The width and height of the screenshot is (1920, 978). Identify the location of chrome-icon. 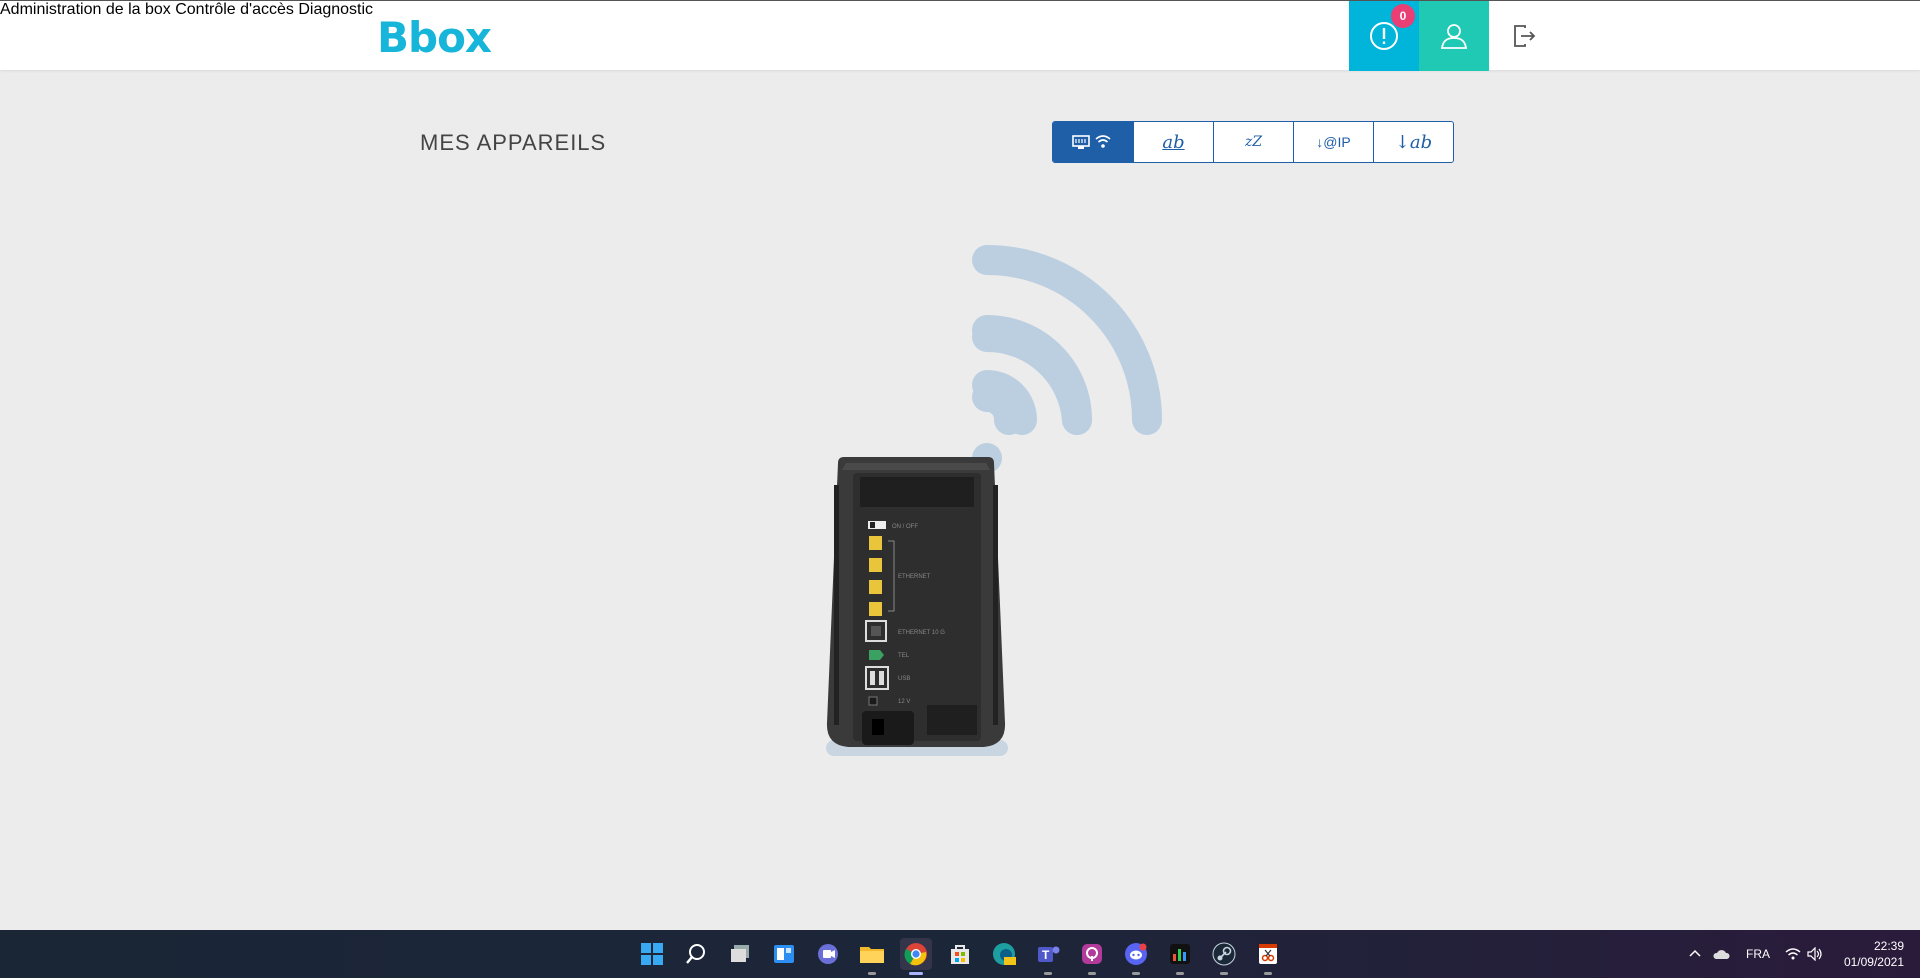
(915, 954).